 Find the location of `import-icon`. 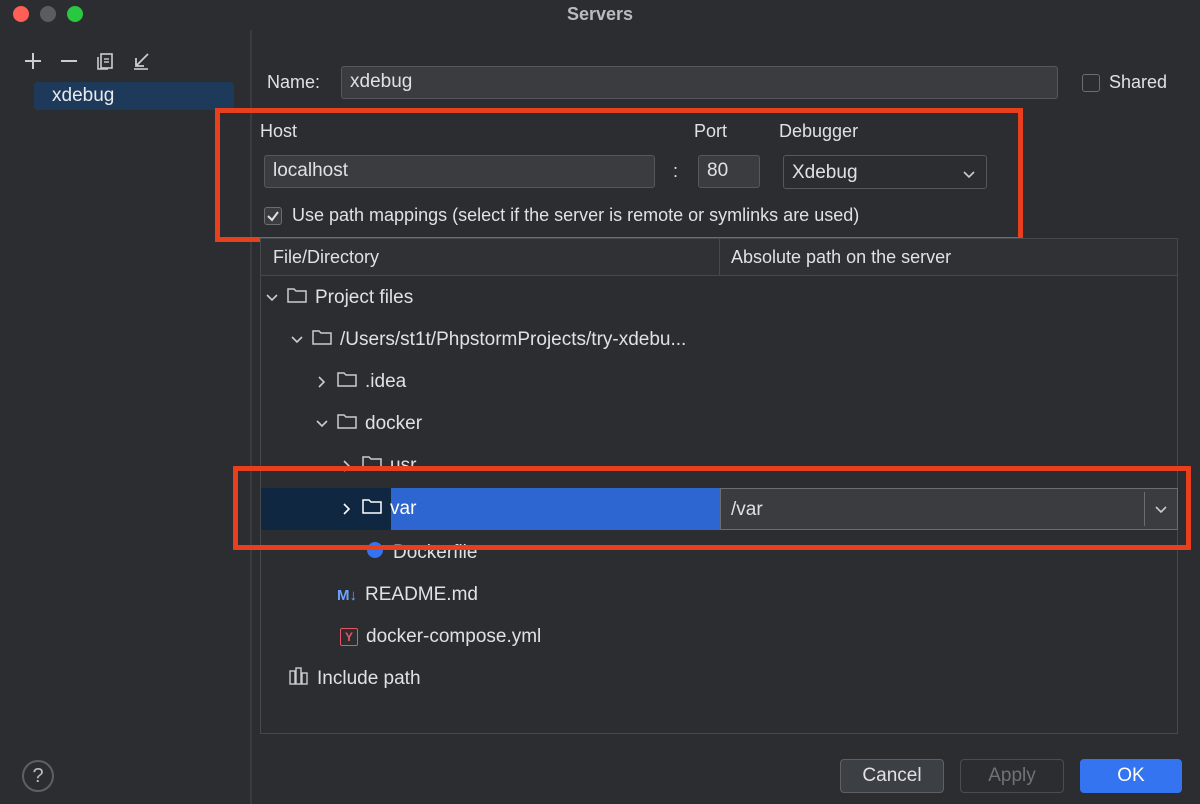

import-icon is located at coordinates (141, 61).